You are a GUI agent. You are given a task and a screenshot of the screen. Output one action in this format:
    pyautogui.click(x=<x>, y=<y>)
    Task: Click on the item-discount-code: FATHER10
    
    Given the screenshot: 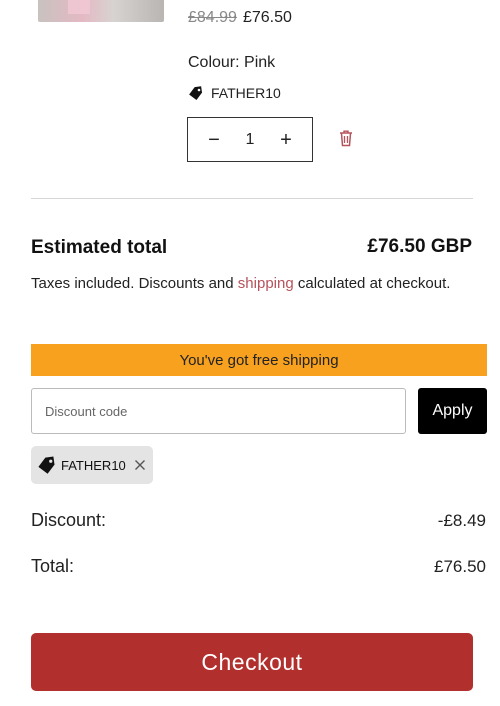 What is the action you would take?
    pyautogui.click(x=246, y=93)
    